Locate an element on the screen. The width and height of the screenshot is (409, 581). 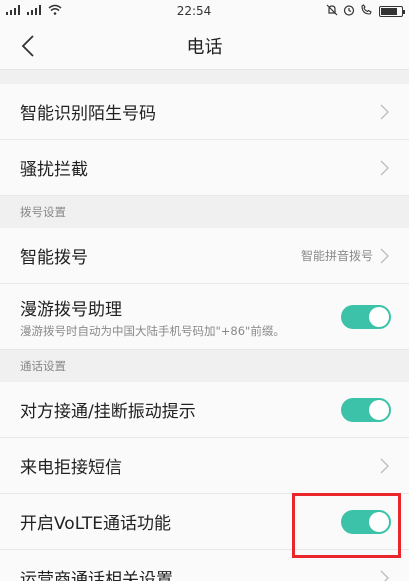
row-volte: 开启VoLTE通话功能 is located at coordinates (204, 522).